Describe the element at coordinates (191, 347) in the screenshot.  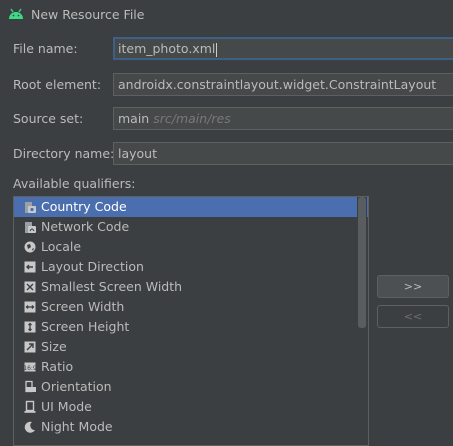
I see `qualifier-item-size: Size` at that location.